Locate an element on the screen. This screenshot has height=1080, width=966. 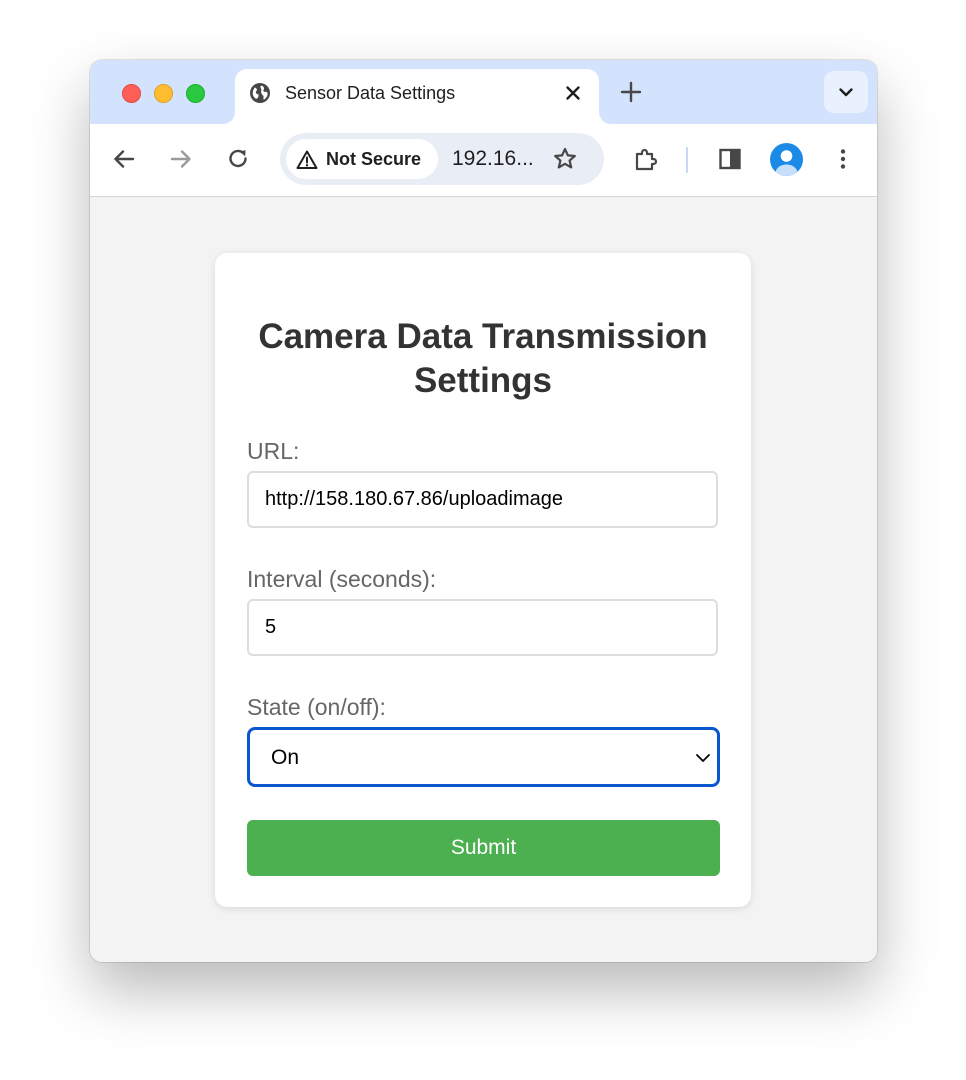
extensions-icon is located at coordinates (646, 159).